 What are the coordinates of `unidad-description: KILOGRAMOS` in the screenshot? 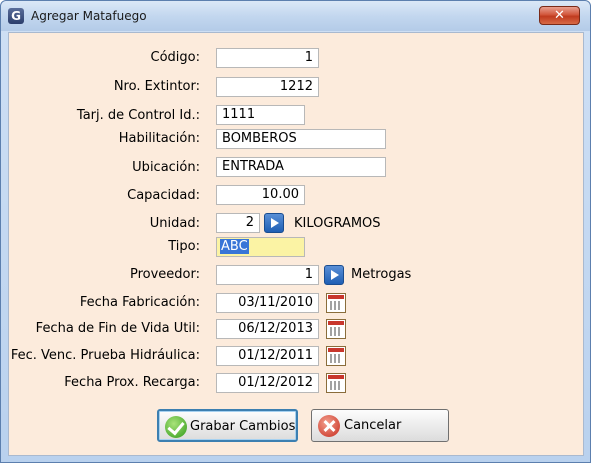 It's located at (337, 223).